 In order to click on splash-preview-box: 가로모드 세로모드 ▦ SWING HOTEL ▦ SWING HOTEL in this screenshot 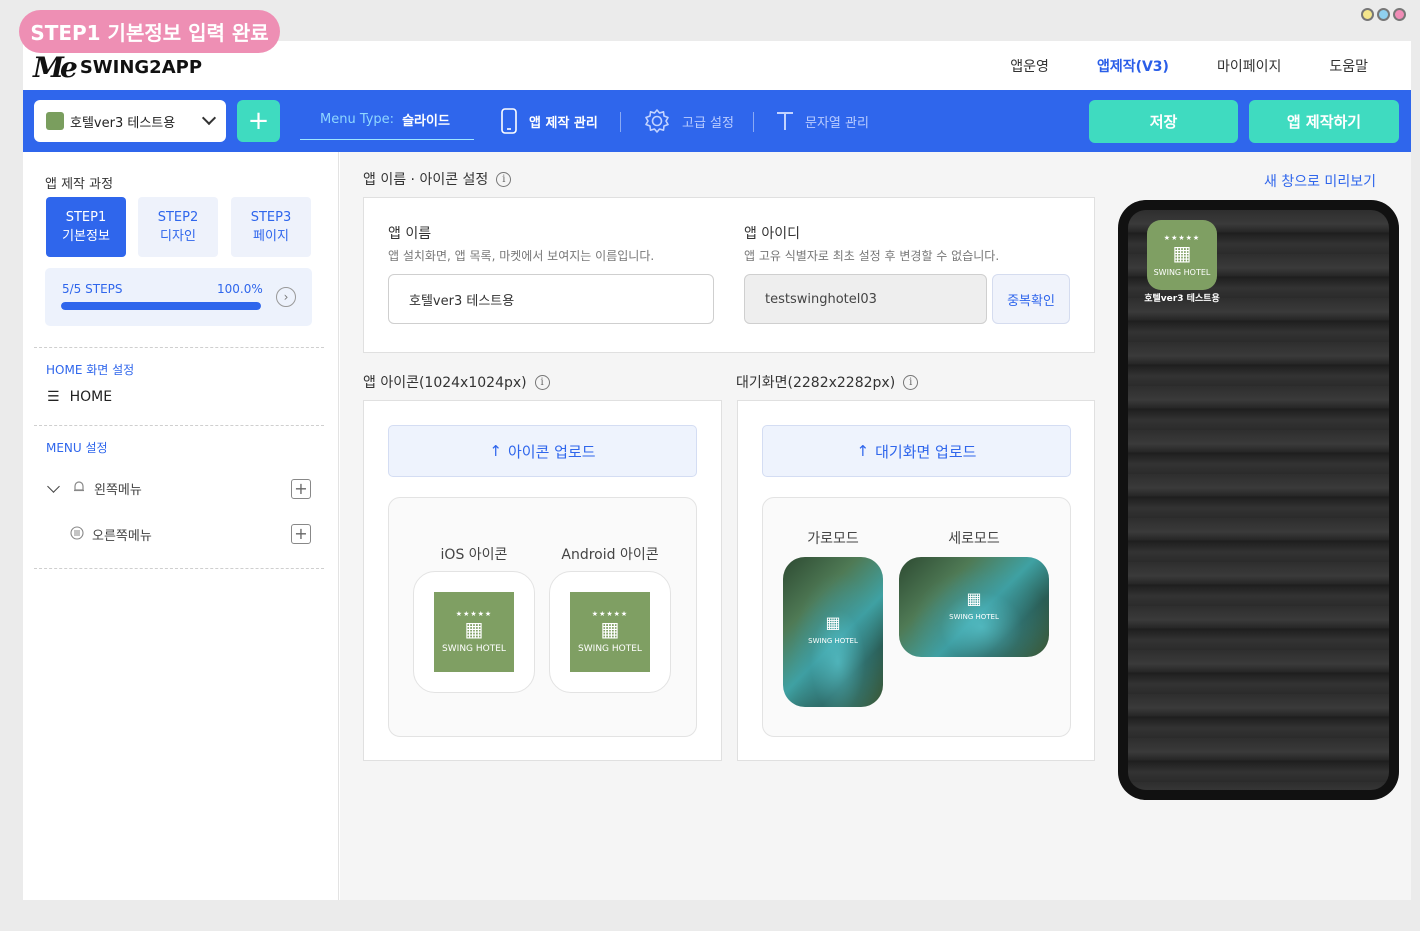, I will do `click(916, 617)`.